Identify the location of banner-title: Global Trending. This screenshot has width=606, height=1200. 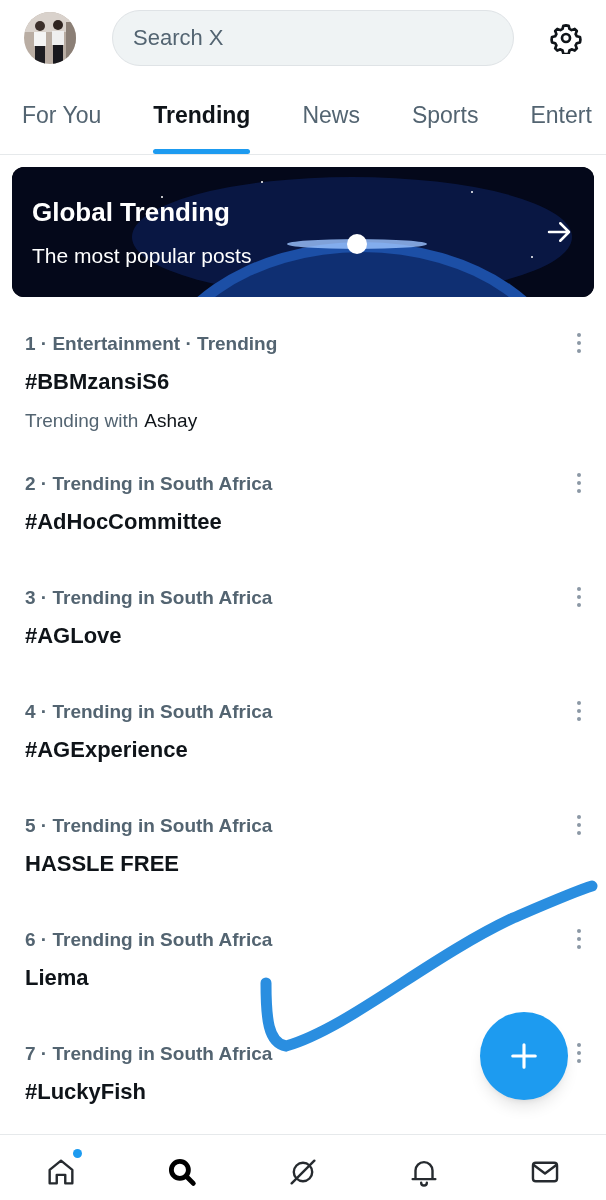
(131, 212).